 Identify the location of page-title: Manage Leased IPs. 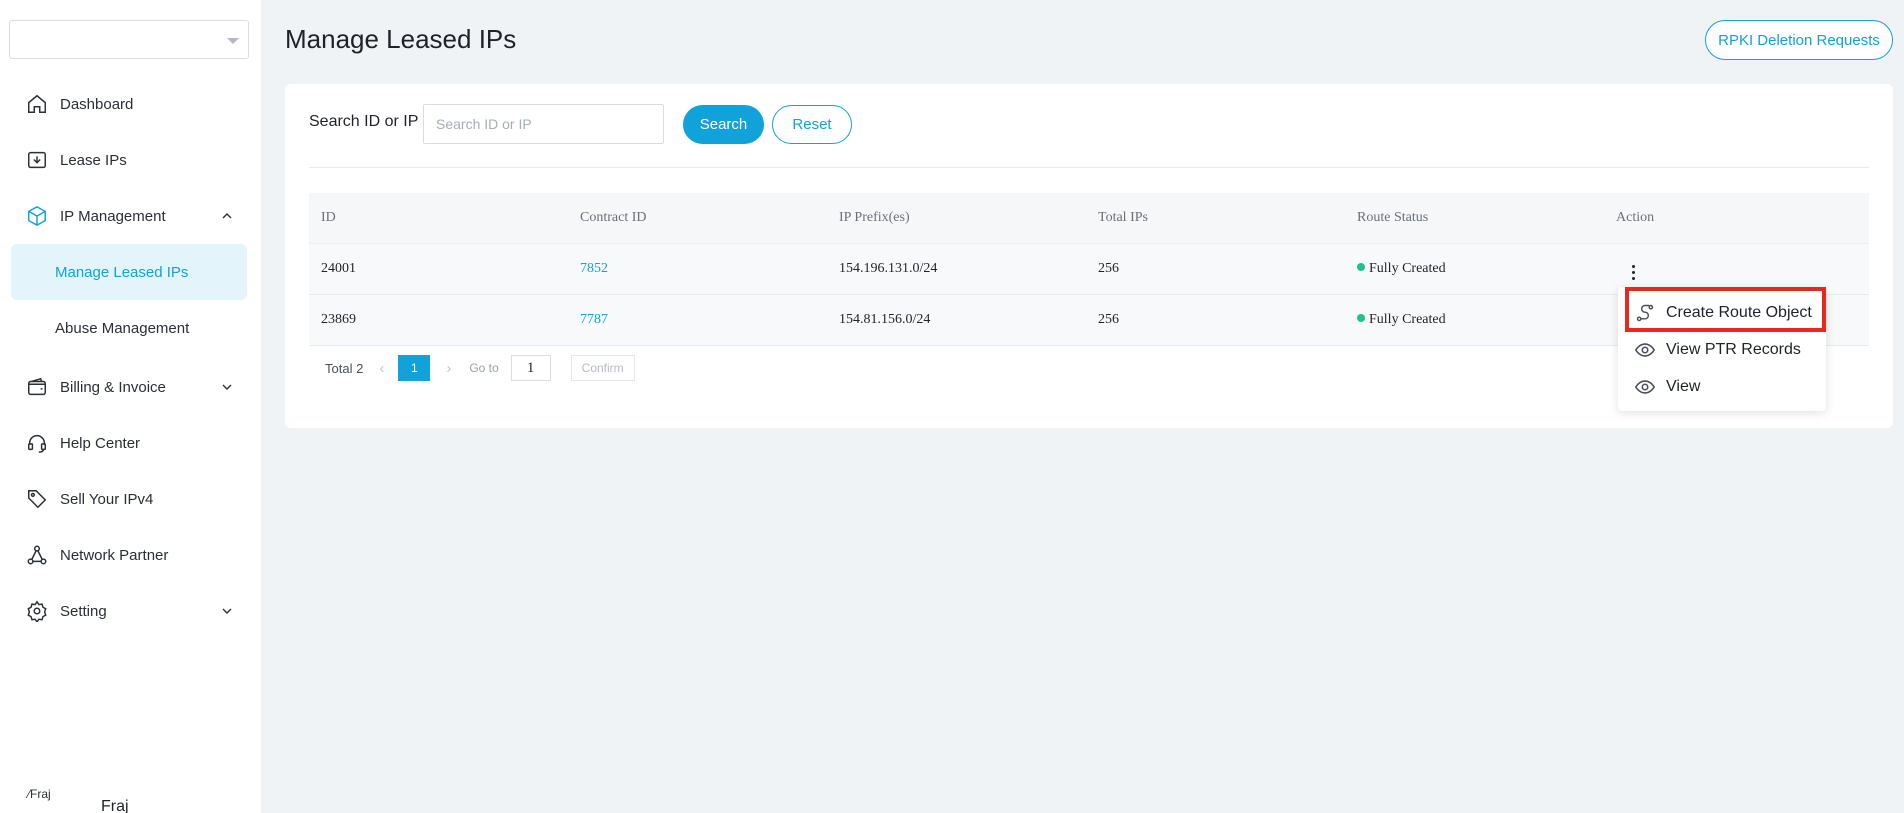
(401, 39).